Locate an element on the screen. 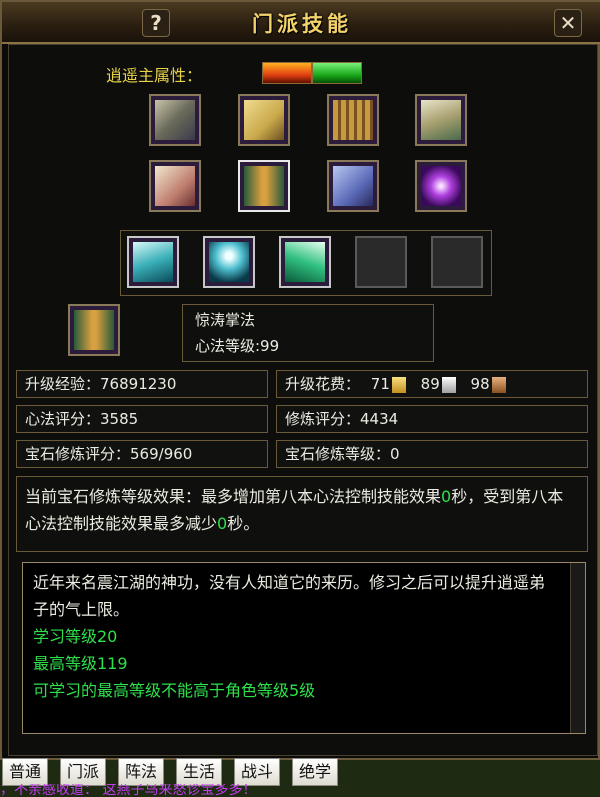  bronze-book-icon is located at coordinates (498, 384).